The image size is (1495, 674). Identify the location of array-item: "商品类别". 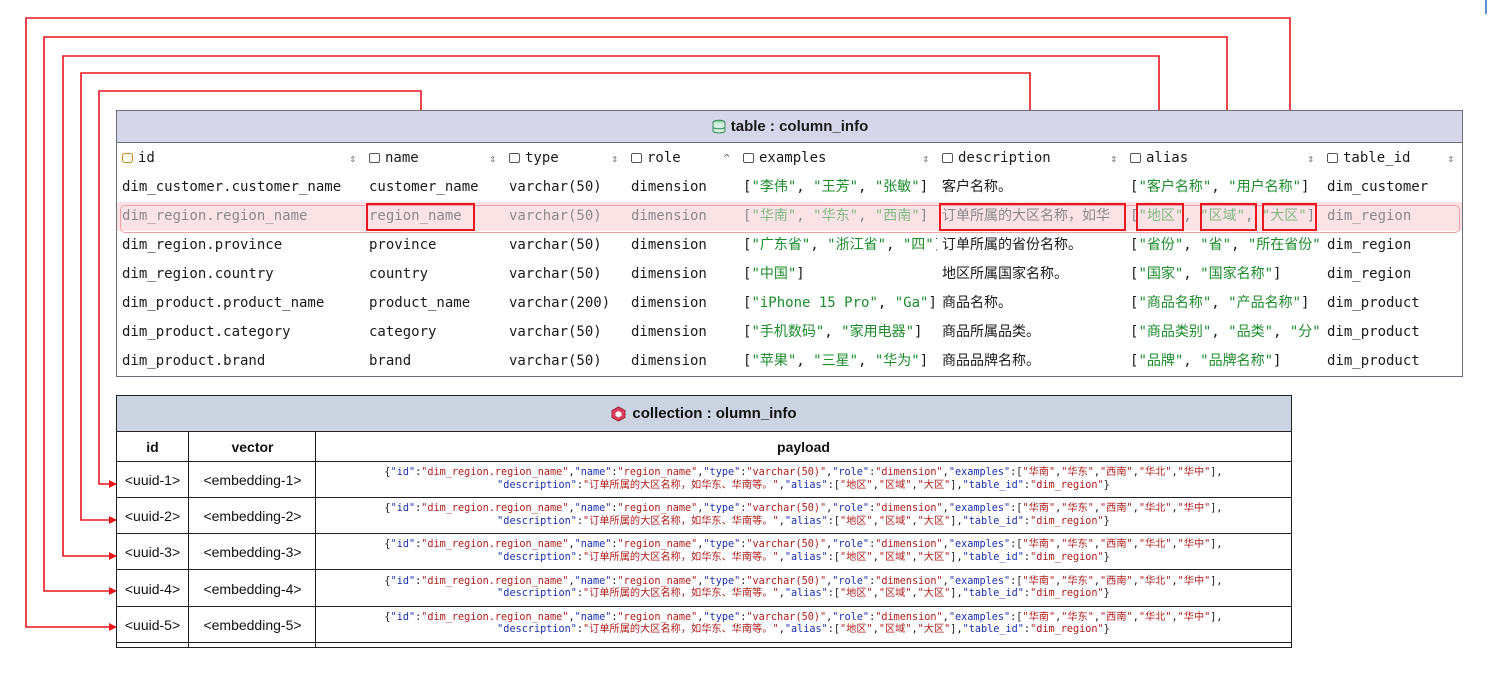
(1175, 332).